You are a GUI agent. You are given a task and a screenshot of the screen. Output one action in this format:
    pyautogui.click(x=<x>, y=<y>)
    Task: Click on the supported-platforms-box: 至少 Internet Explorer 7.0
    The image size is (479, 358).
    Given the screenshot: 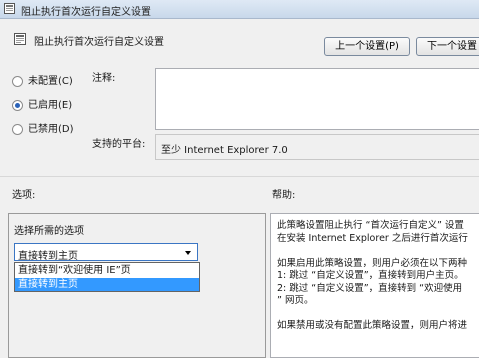 What is the action you would take?
    pyautogui.click(x=317, y=147)
    